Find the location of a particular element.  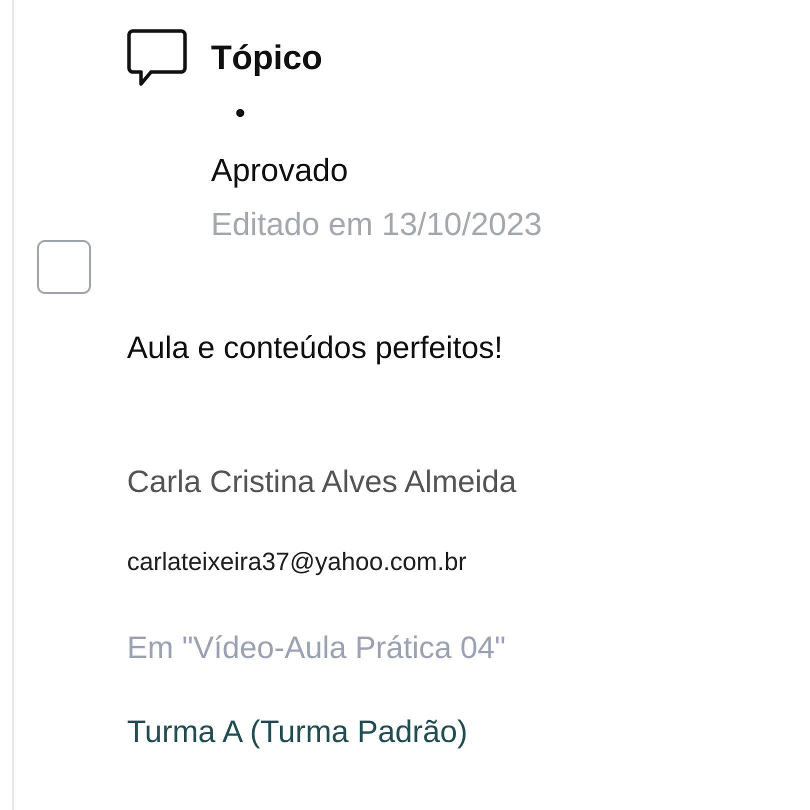

comment-text: Aula e conteúdos perfeitos! is located at coordinates (315, 348).